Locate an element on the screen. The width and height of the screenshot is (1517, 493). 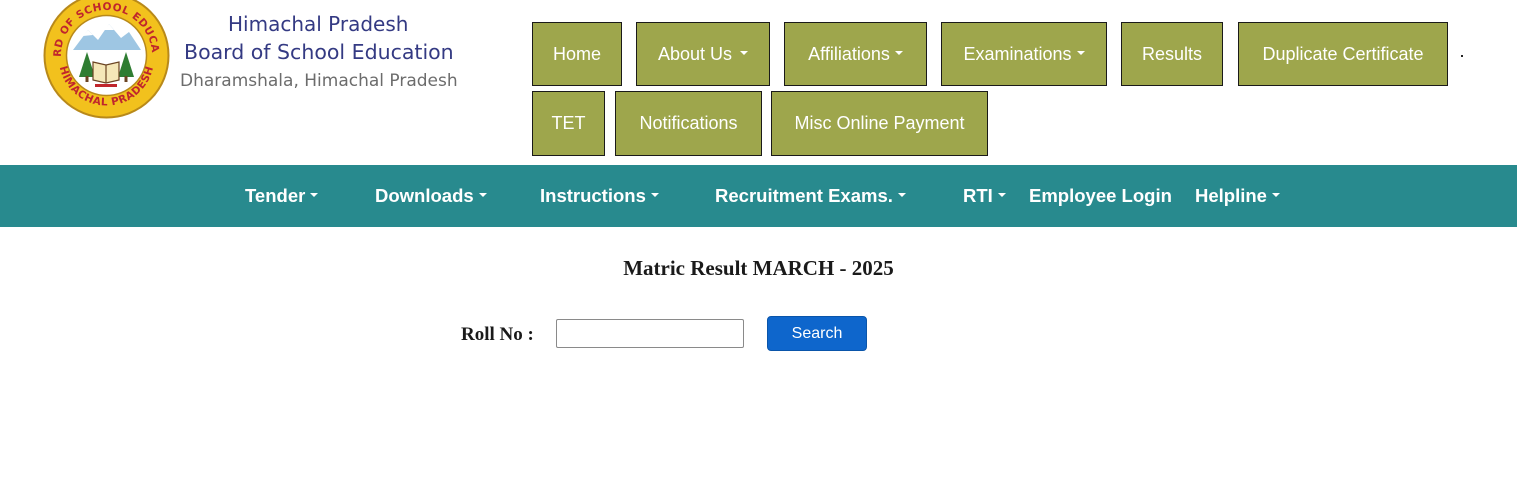
top-nav-notifications: Notifications is located at coordinates (688, 123).